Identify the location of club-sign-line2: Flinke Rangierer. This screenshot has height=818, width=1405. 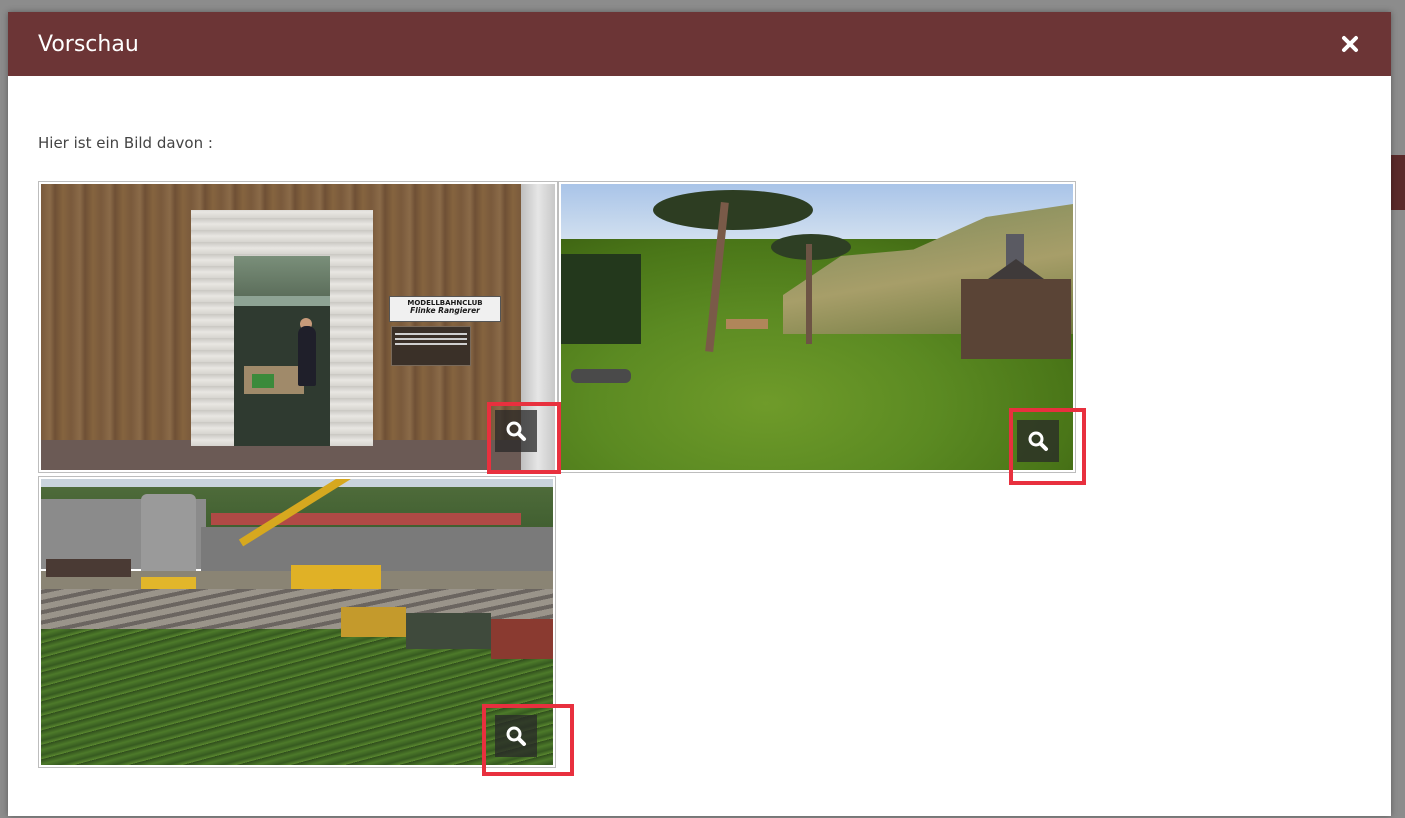
(445, 311).